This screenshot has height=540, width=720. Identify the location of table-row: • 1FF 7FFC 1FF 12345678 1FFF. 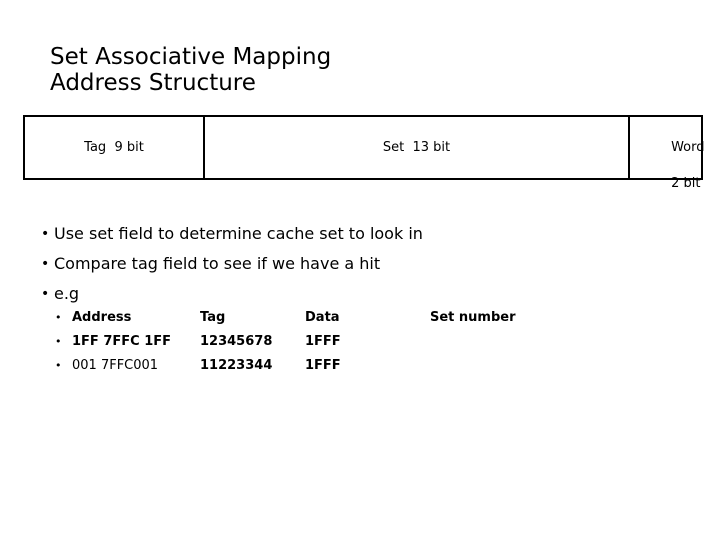
(355, 342).